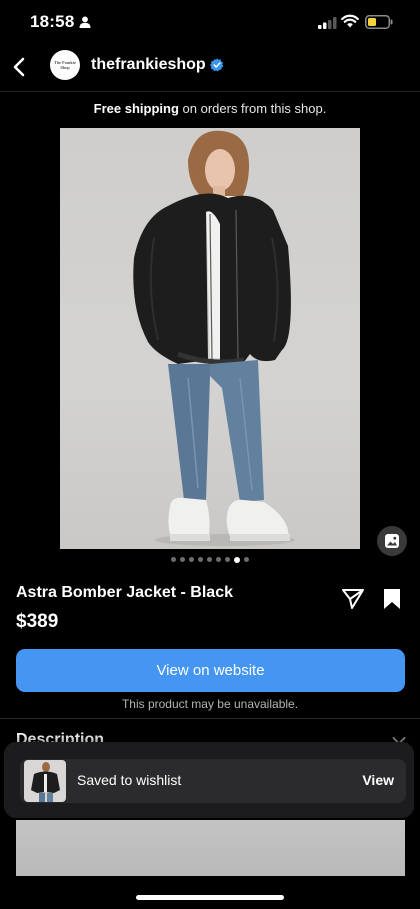 This screenshot has height=909, width=420. What do you see at coordinates (37, 621) in the screenshot?
I see `product-price: $389` at bounding box center [37, 621].